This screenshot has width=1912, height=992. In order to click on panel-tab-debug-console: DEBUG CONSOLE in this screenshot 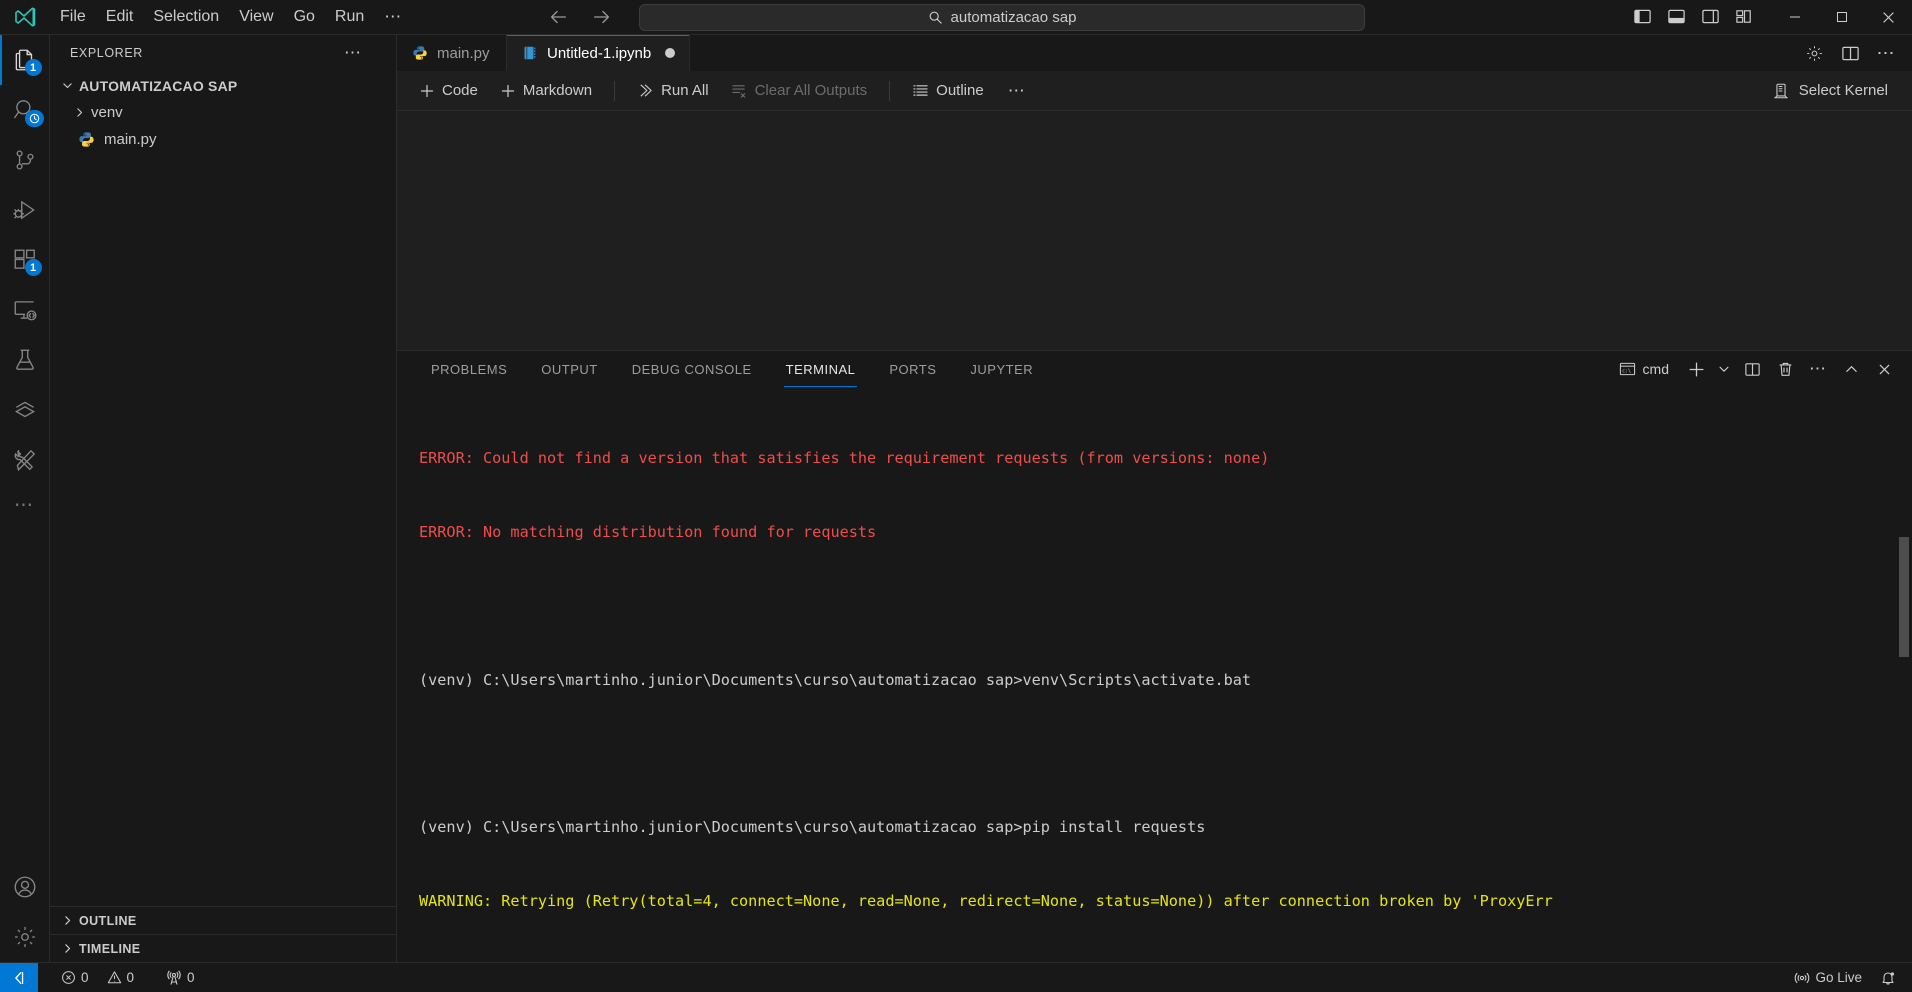, I will do `click(692, 369)`.